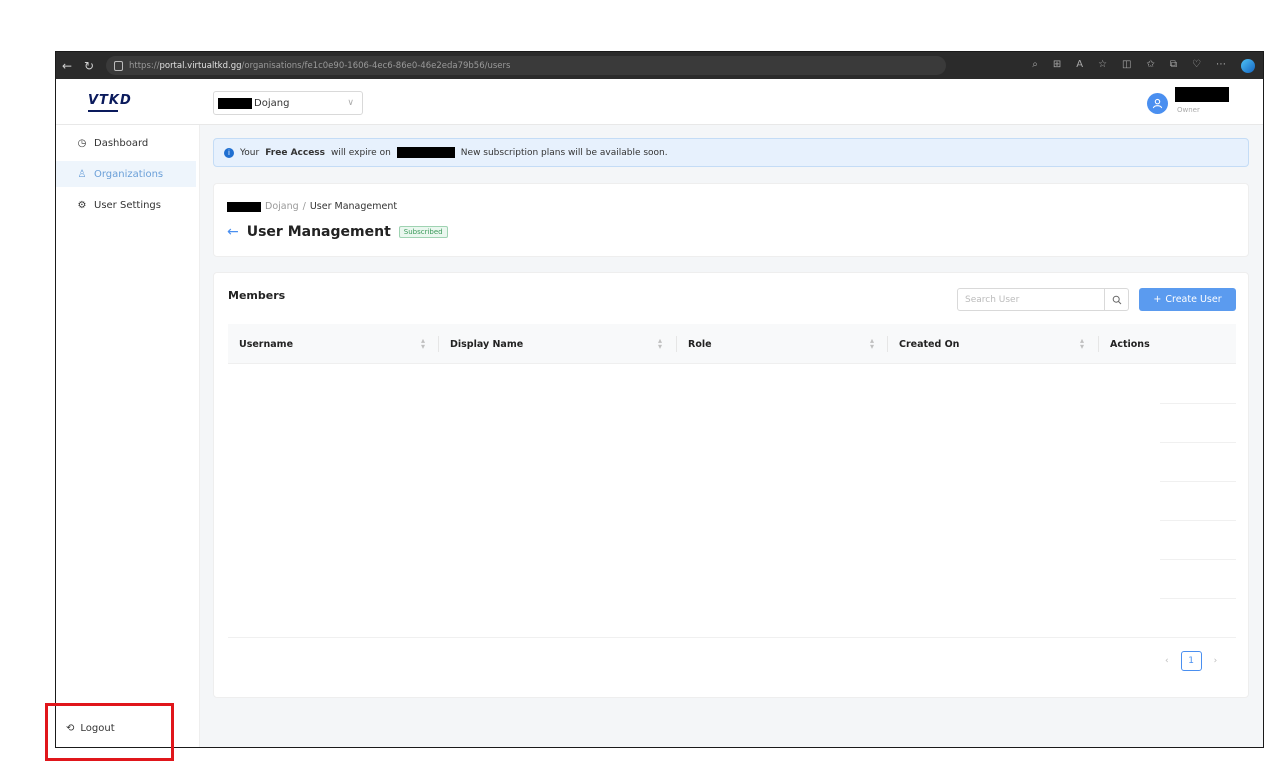  Describe the element at coordinates (257, 295) in the screenshot. I see `members-title: Members` at that location.